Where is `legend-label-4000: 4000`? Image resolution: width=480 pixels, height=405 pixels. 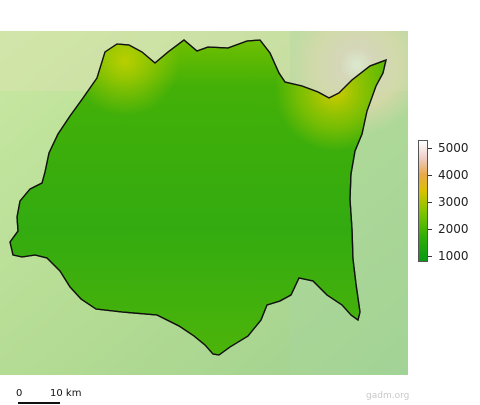 legend-label-4000: 4000 is located at coordinates (453, 175).